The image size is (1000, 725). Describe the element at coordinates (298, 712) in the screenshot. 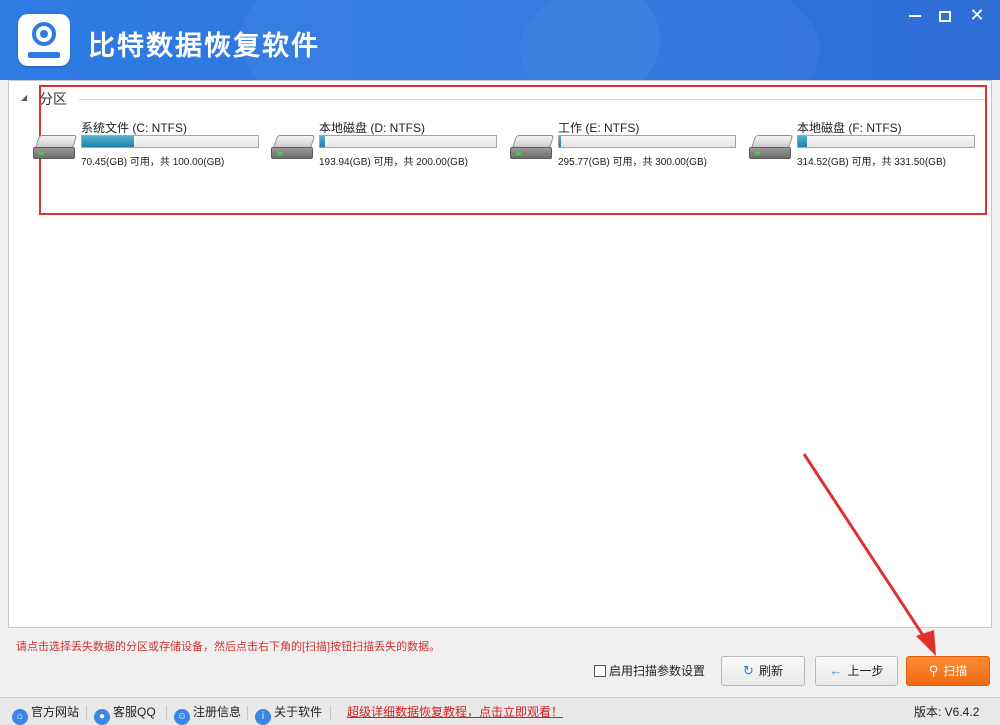

I see `about-label: 关于软件` at that location.